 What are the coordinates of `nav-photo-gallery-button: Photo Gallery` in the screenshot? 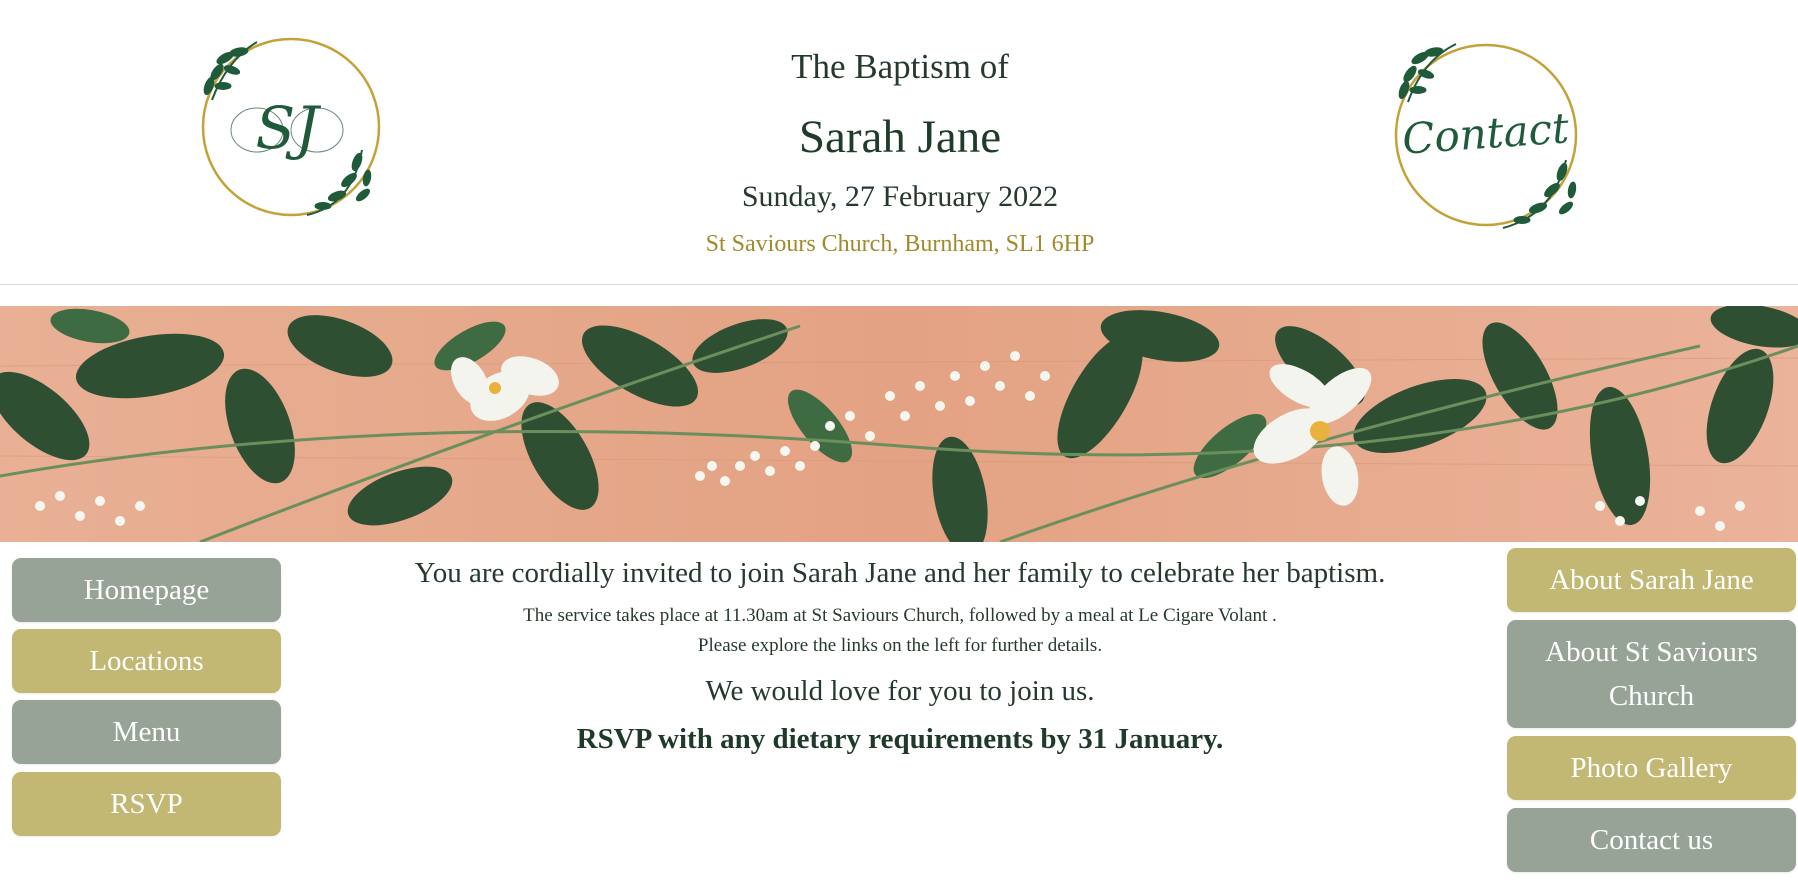 It's located at (1651, 768).